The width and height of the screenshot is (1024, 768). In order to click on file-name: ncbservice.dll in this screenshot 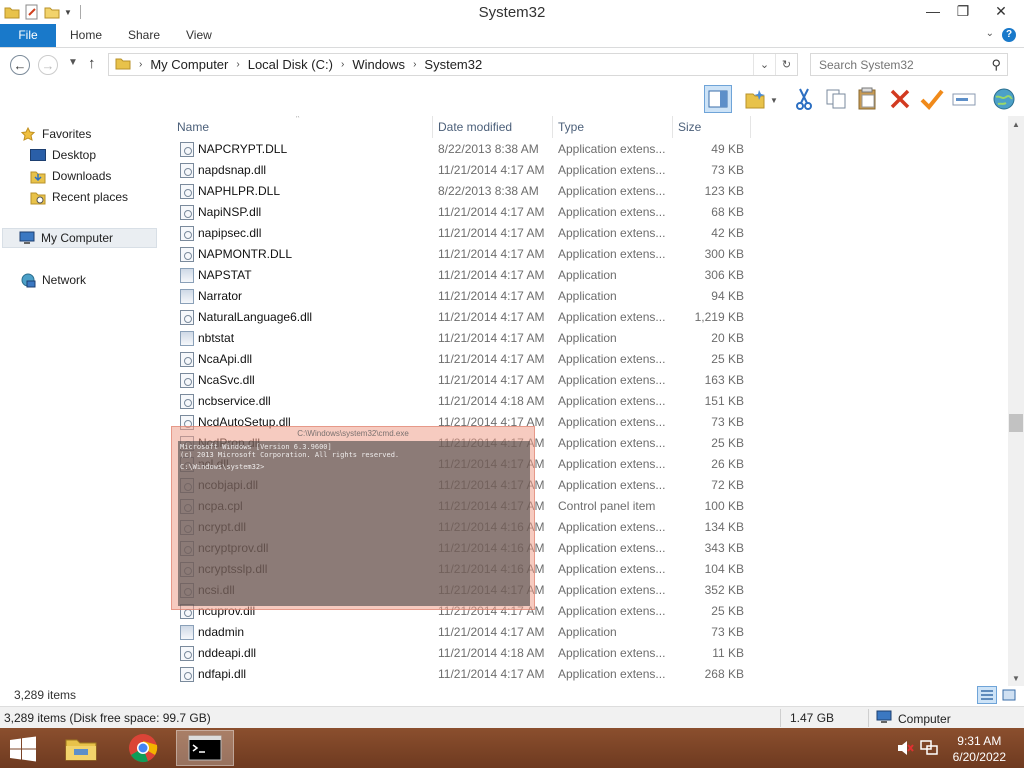, I will do `click(234, 401)`.